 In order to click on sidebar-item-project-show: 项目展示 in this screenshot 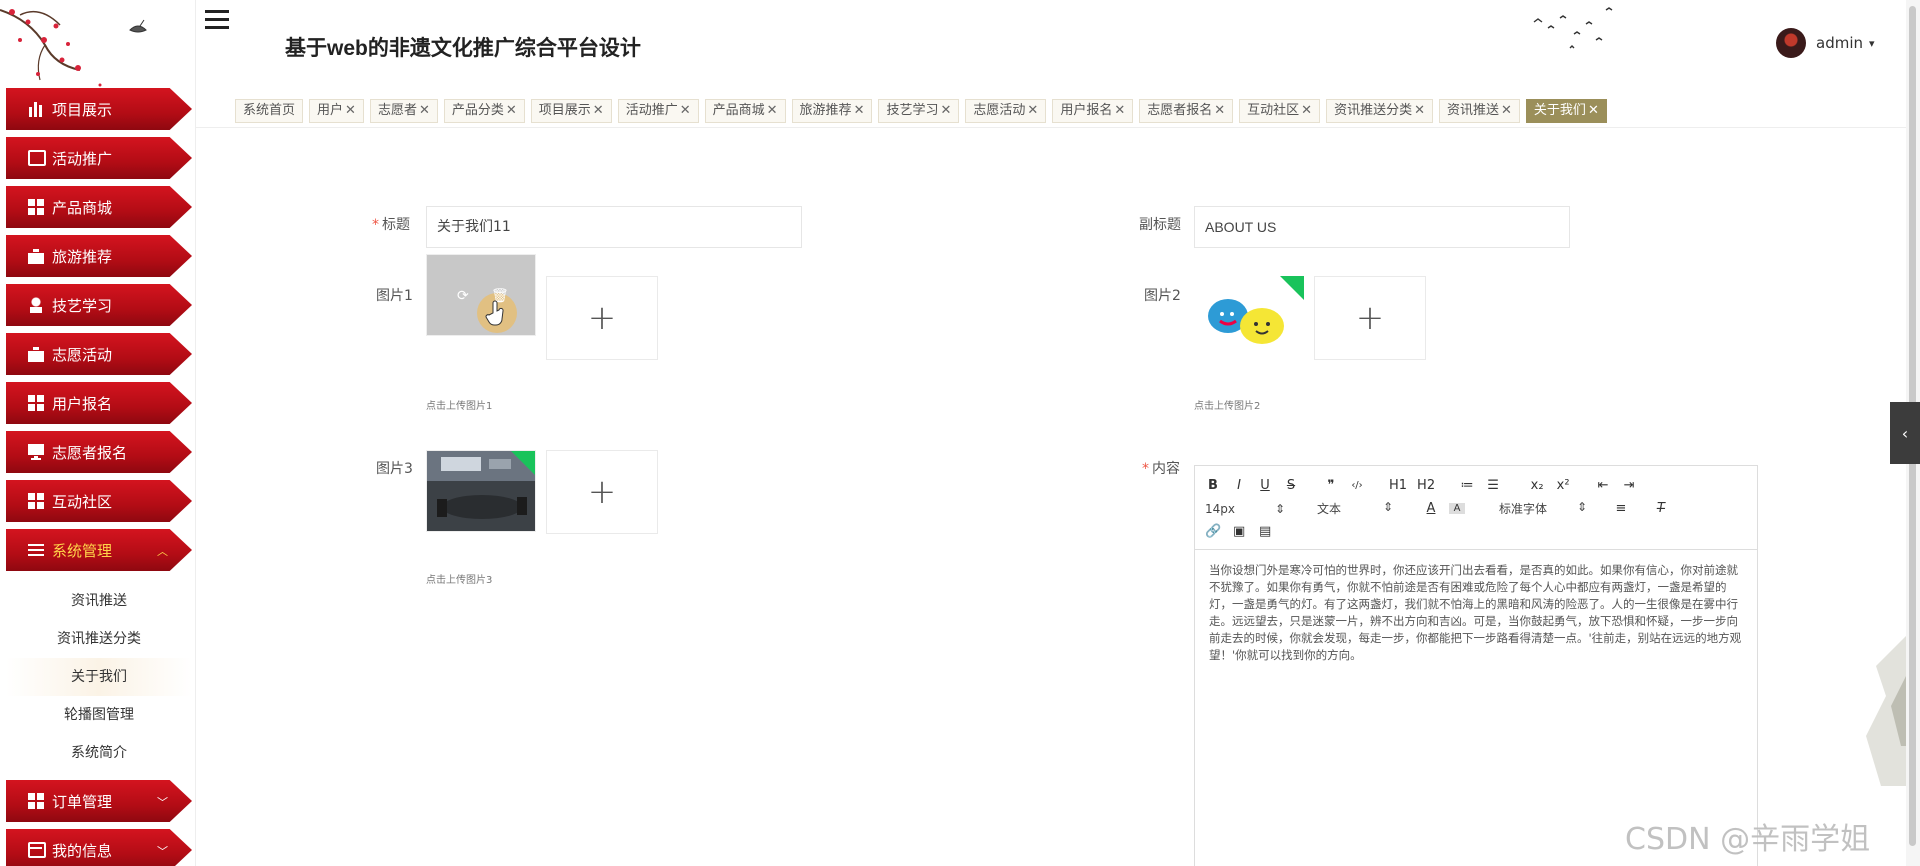, I will do `click(99, 109)`.